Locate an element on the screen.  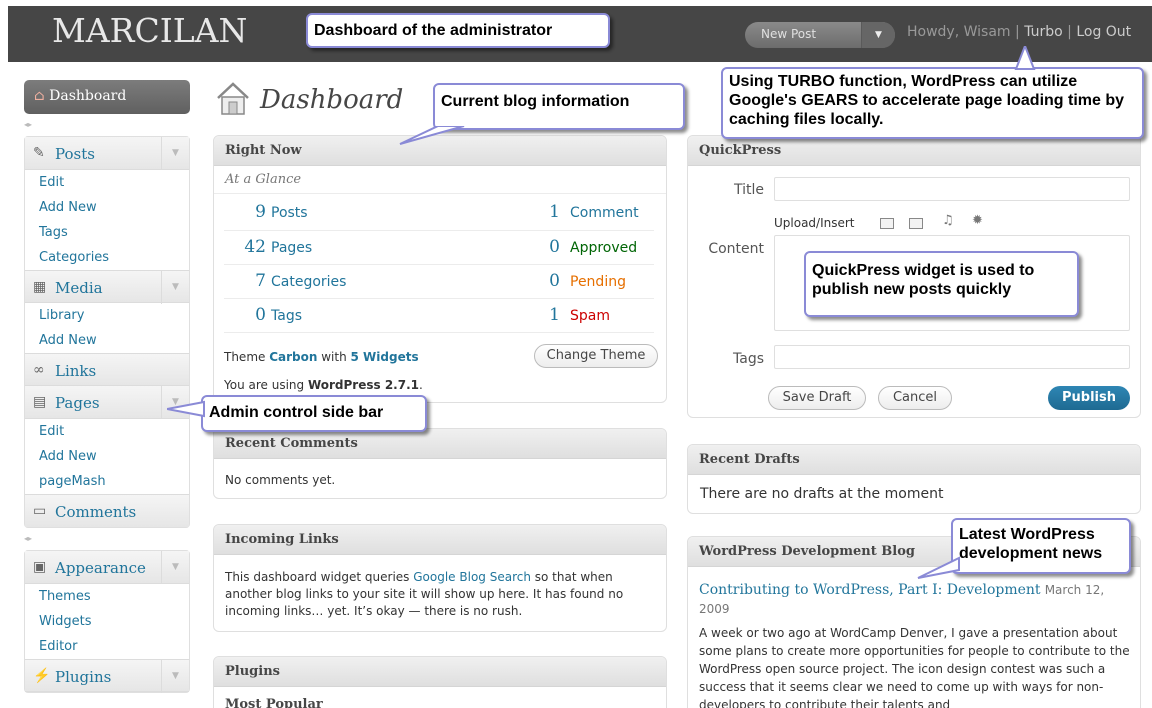
widget-title: Recent Drafts is located at coordinates (914, 460).